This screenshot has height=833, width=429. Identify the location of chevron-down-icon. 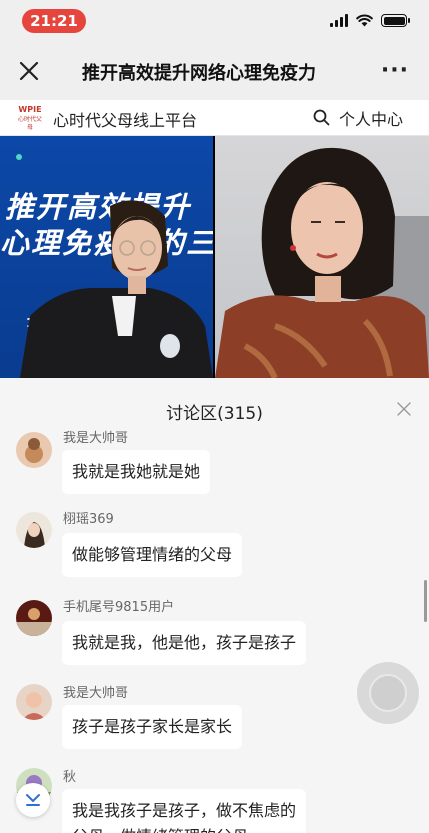
(33, 800).